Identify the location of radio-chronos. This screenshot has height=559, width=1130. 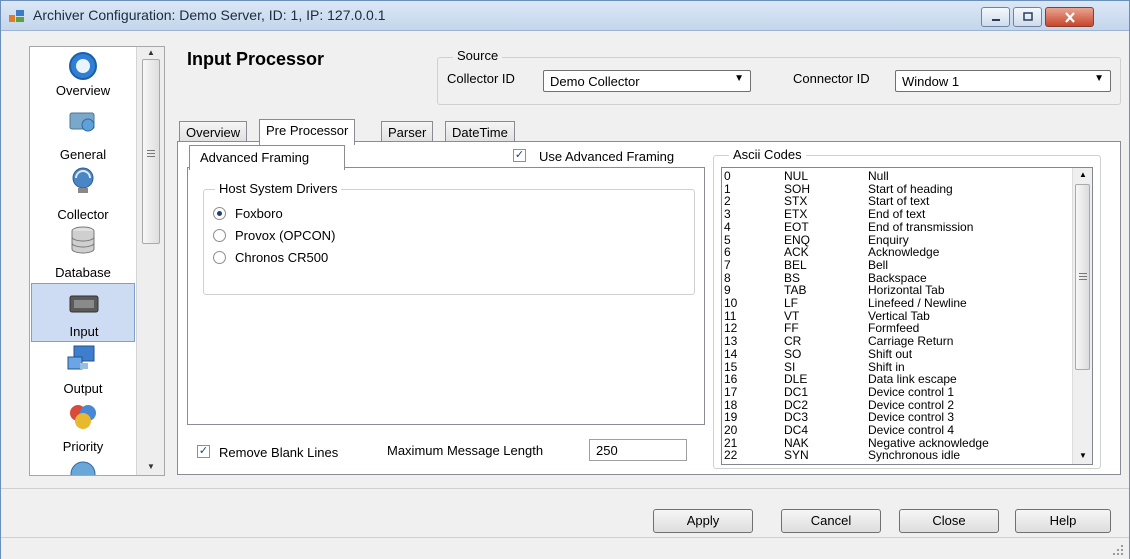
(219, 257).